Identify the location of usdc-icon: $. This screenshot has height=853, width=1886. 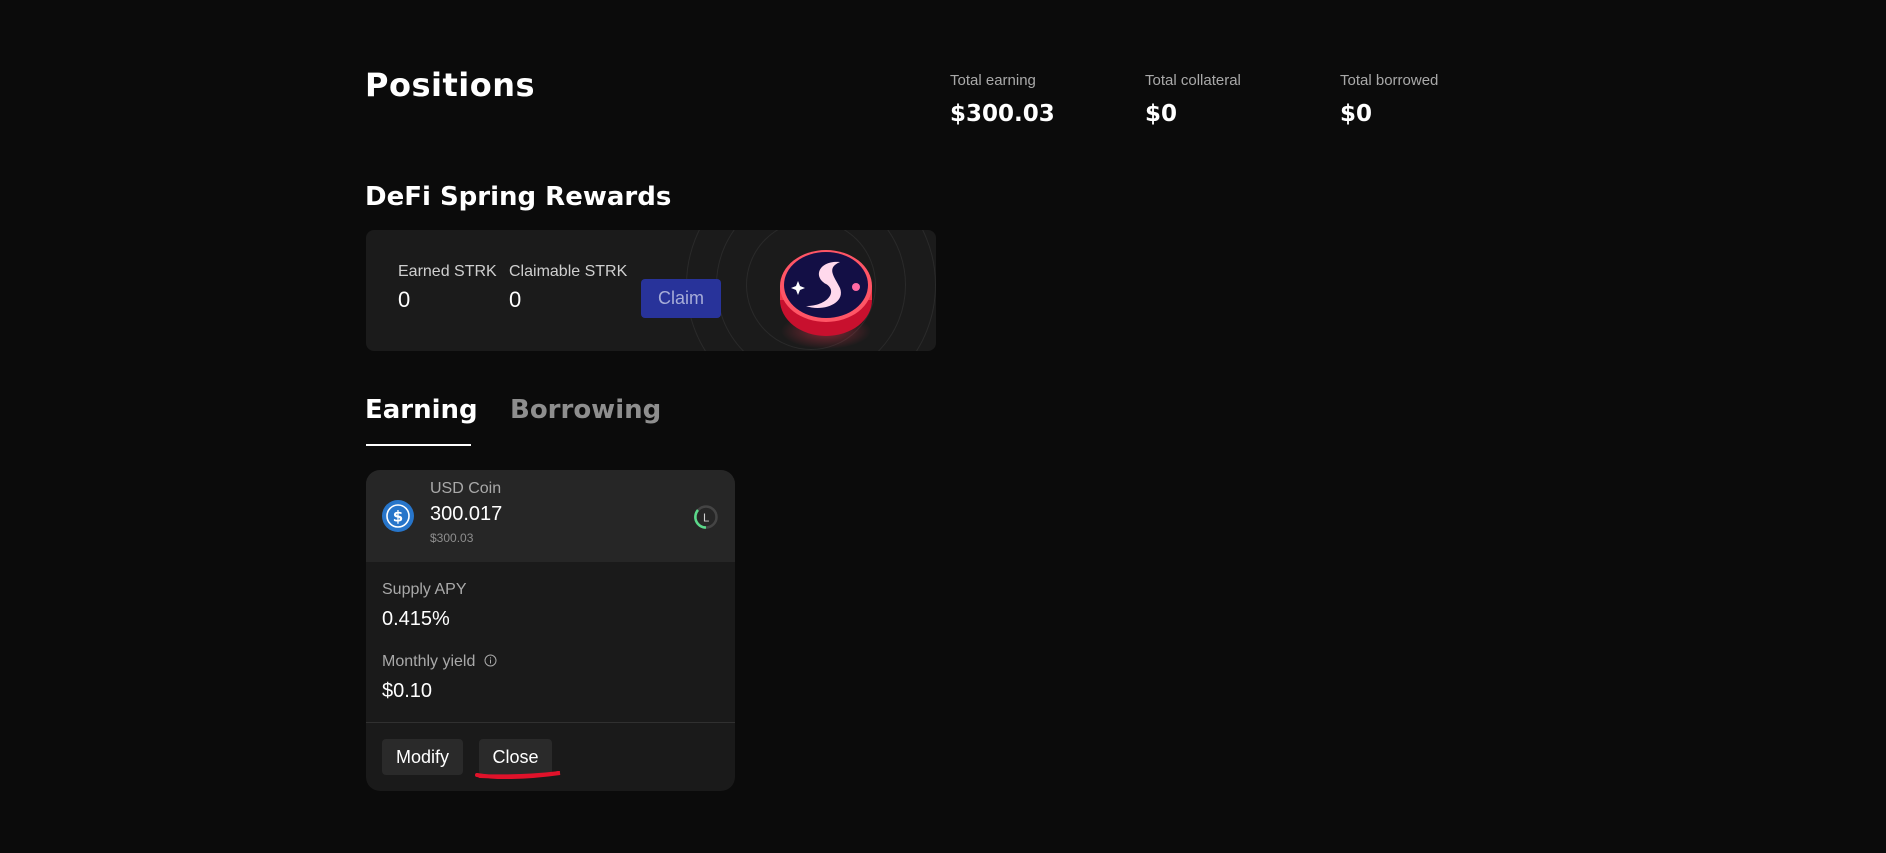
(398, 516).